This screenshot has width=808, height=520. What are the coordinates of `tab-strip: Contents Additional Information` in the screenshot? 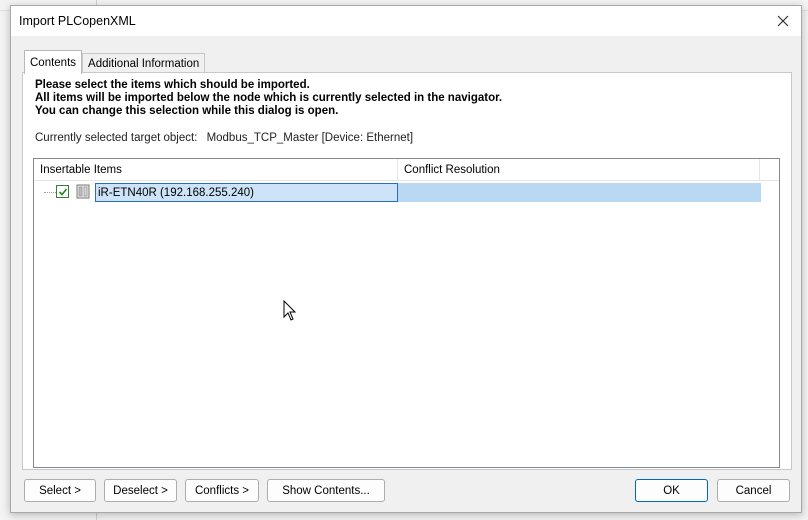 It's located at (115, 62).